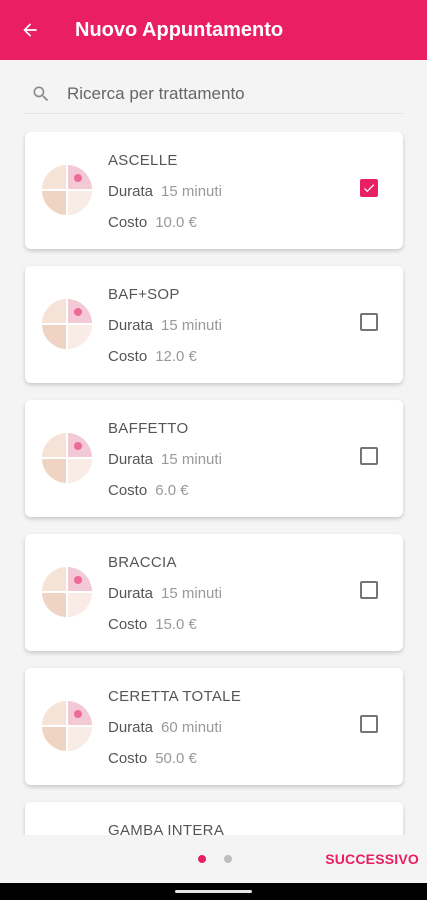 The width and height of the screenshot is (427, 900). I want to click on page-dot, so click(228, 859).